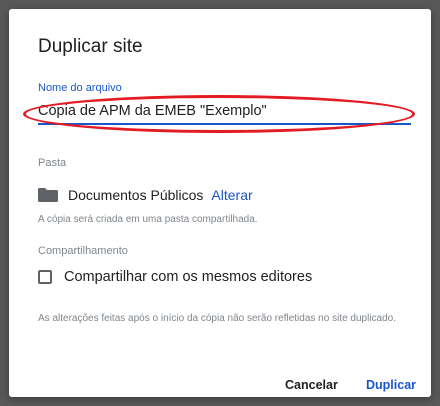  Describe the element at coordinates (52, 163) in the screenshot. I see `folder-section-label: Pasta` at that location.